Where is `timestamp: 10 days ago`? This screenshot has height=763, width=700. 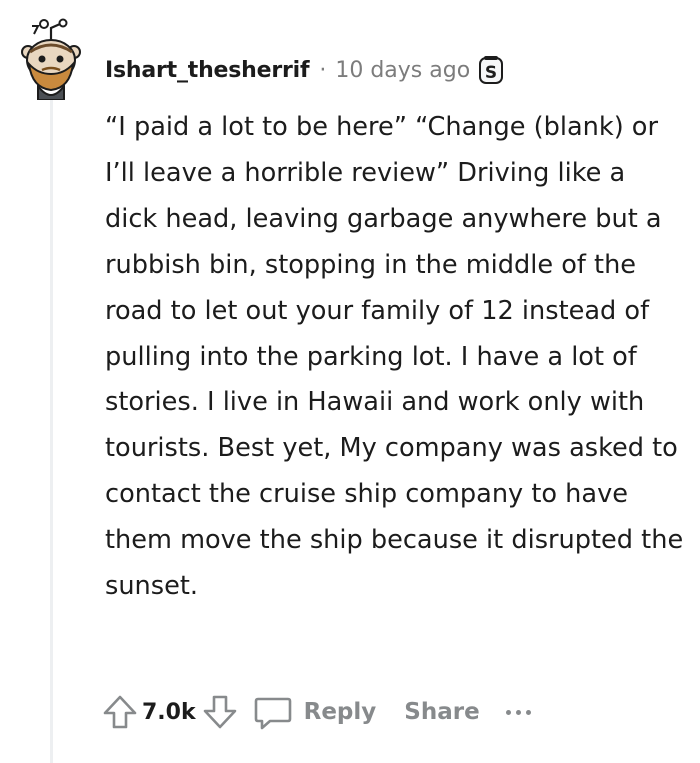 timestamp: 10 days ago is located at coordinates (402, 70).